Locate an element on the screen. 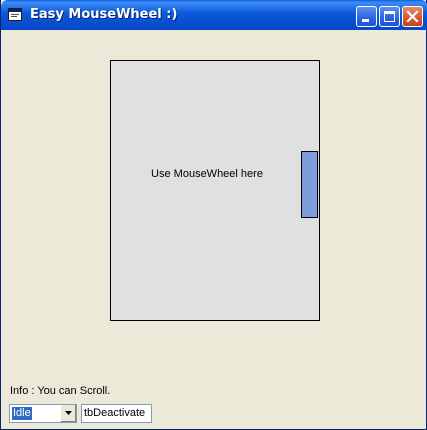 This screenshot has height=430, width=427. minimize-button is located at coordinates (366, 16).